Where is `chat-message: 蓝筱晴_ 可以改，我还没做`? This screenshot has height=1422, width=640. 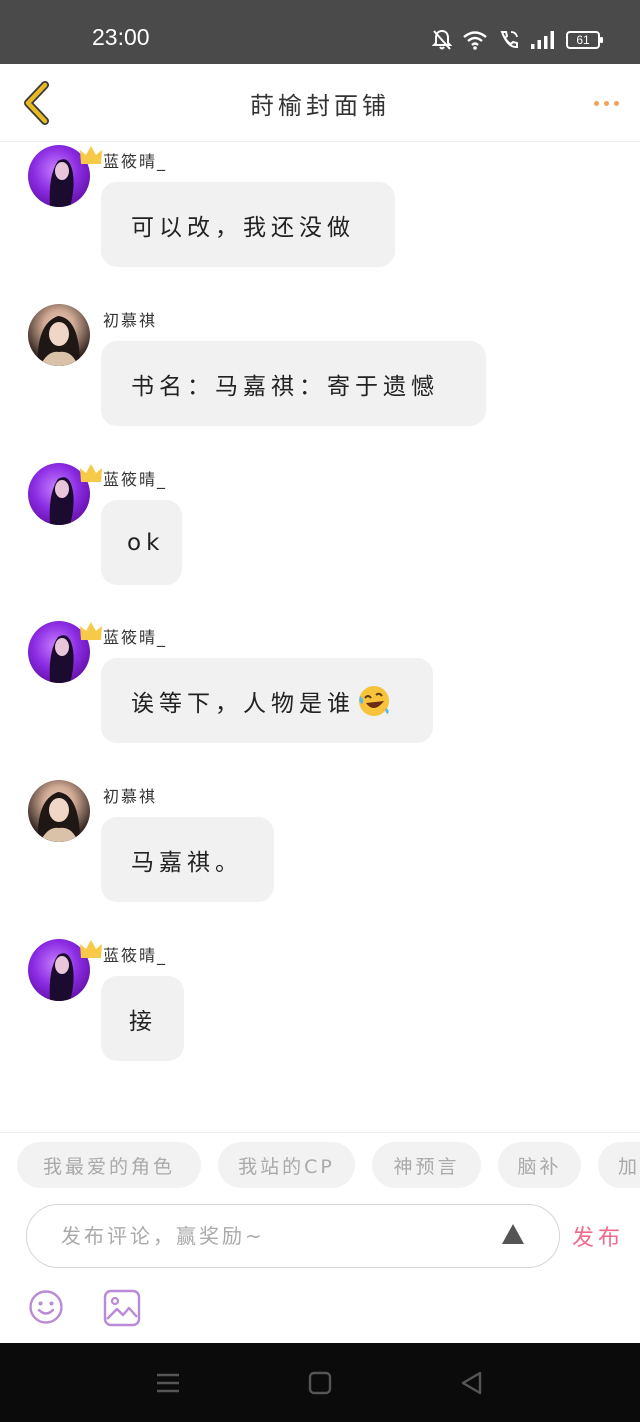 chat-message: 蓝筱晴_ 可以改，我还没做 is located at coordinates (320, 207).